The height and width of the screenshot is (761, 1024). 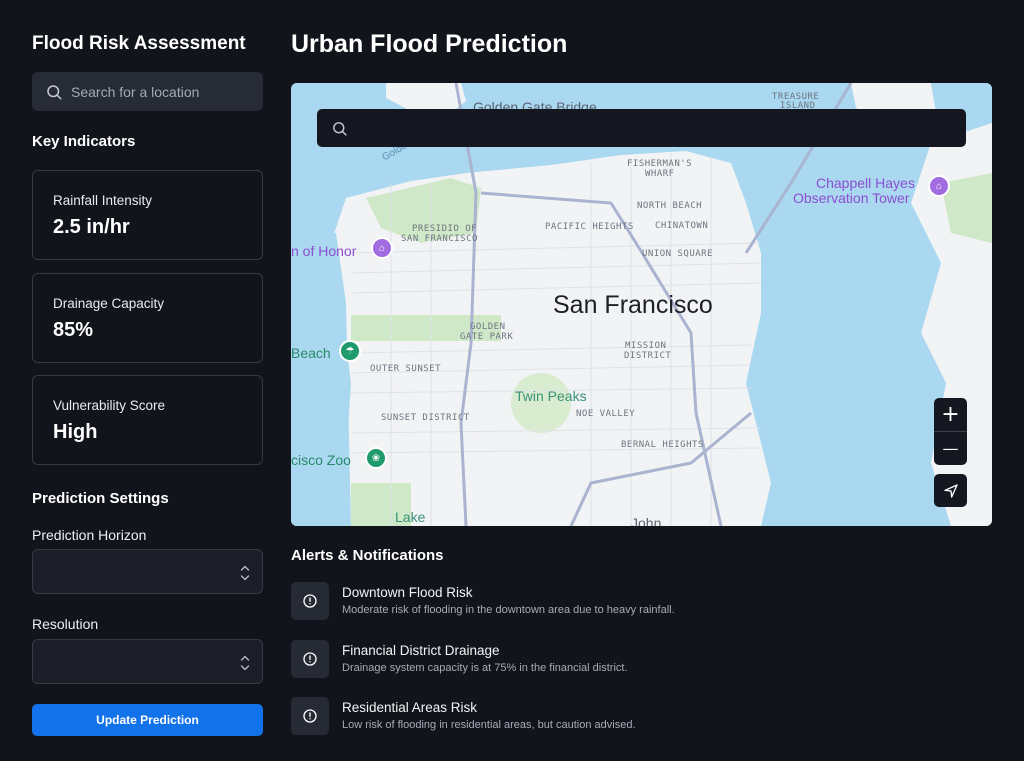 What do you see at coordinates (410, 517) in the screenshot?
I see `poi-label: Lake` at bounding box center [410, 517].